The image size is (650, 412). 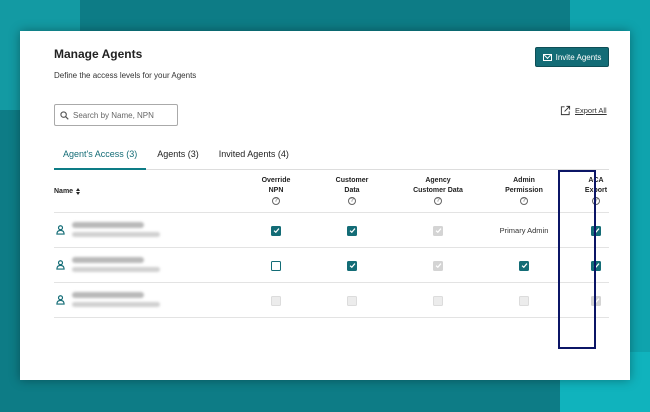 What do you see at coordinates (123, 115) in the screenshot?
I see `search-input` at bounding box center [123, 115].